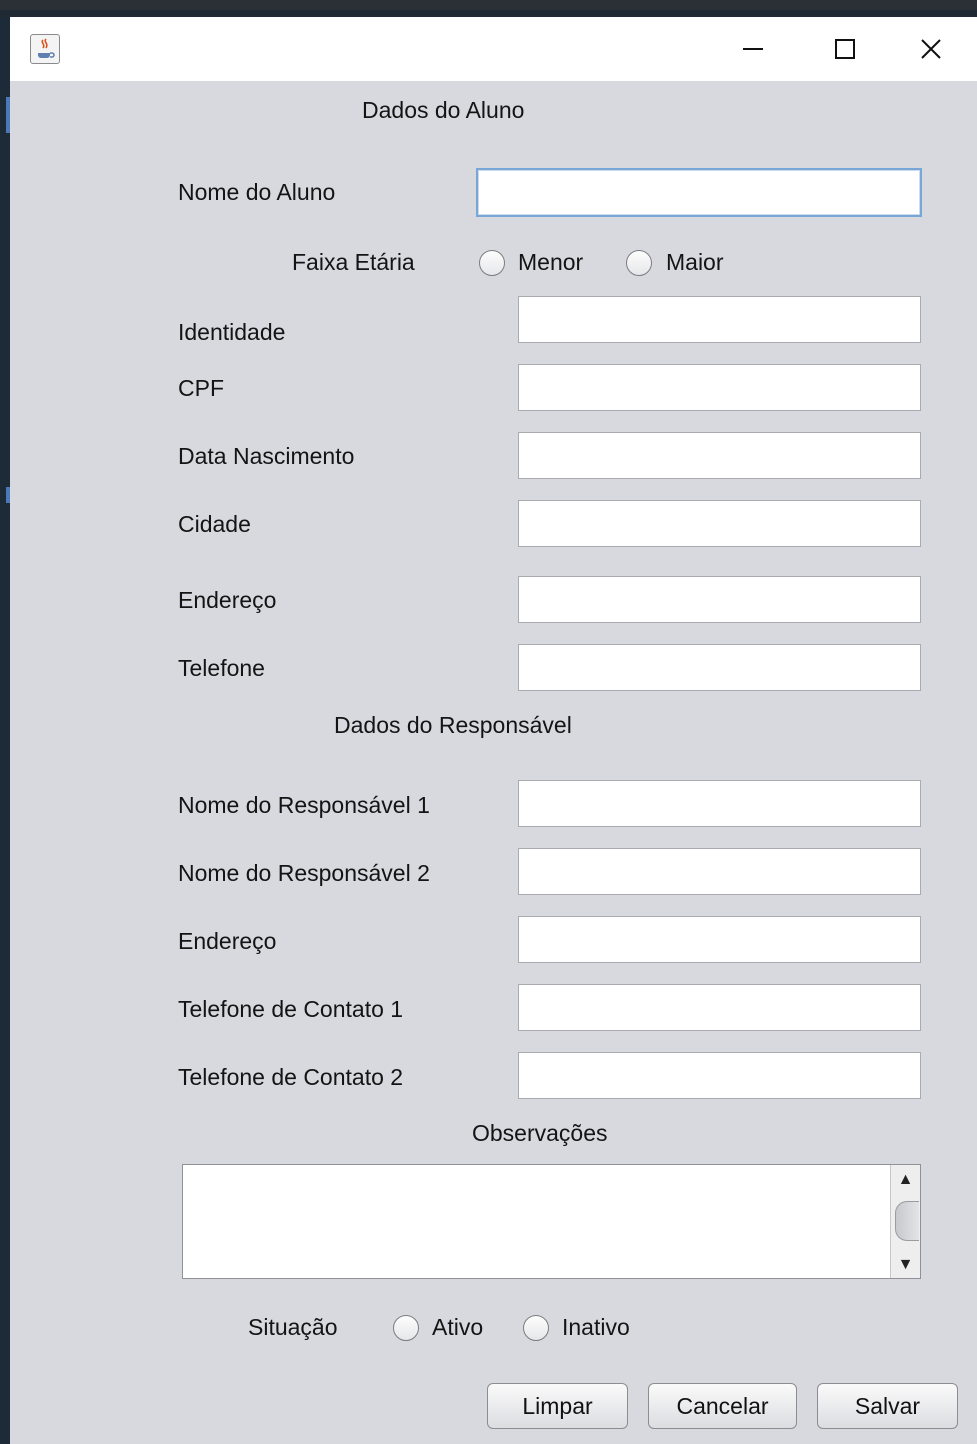 The width and height of the screenshot is (977, 1444). Describe the element at coordinates (722, 1406) in the screenshot. I see `cancel-button: Cancelar` at that location.